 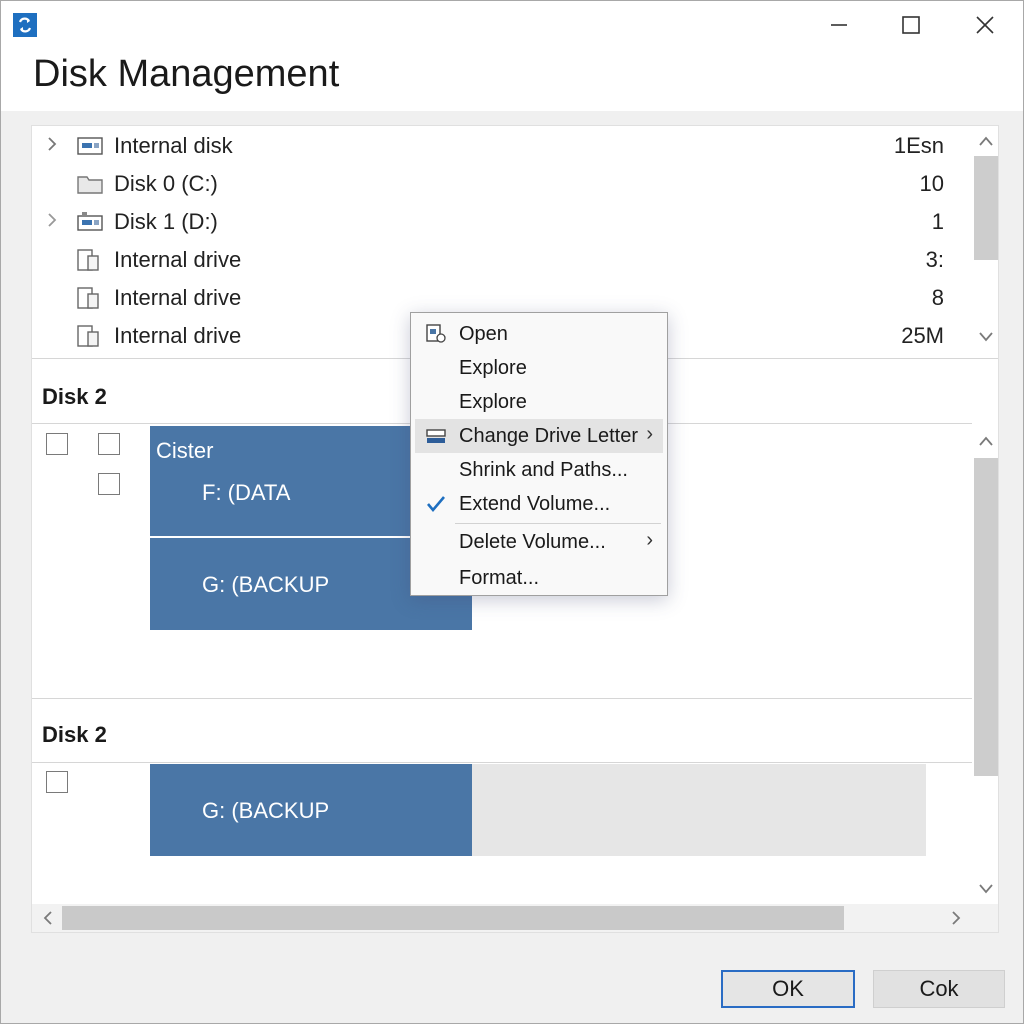 What do you see at coordinates (483, 334) in the screenshot?
I see `menu-item-label: Open` at bounding box center [483, 334].